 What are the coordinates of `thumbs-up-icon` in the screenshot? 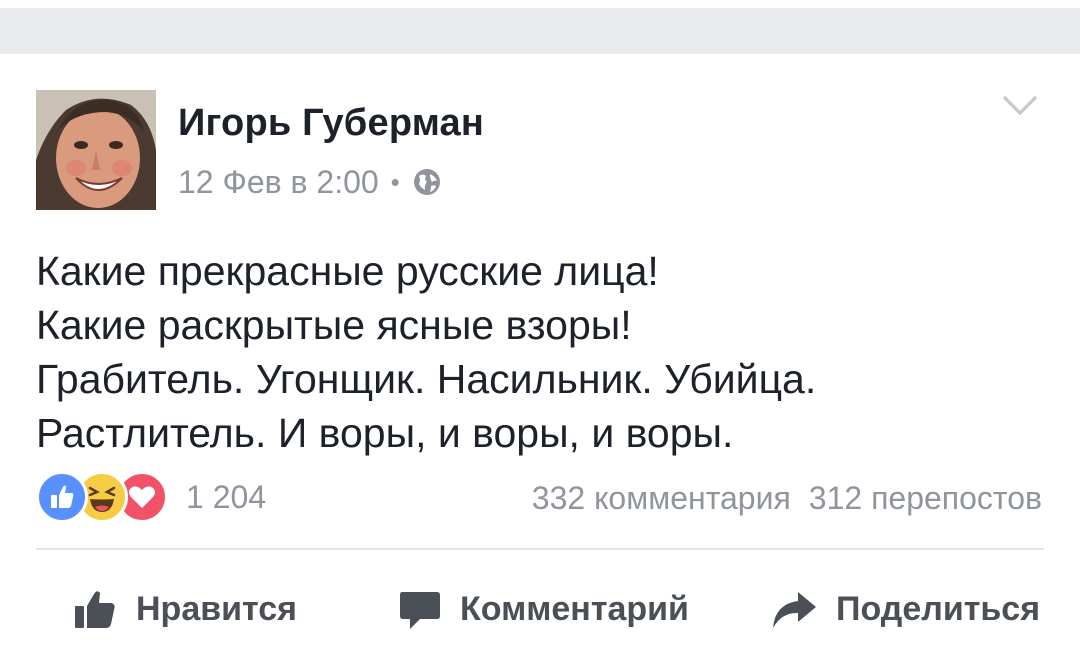 It's located at (95, 609).